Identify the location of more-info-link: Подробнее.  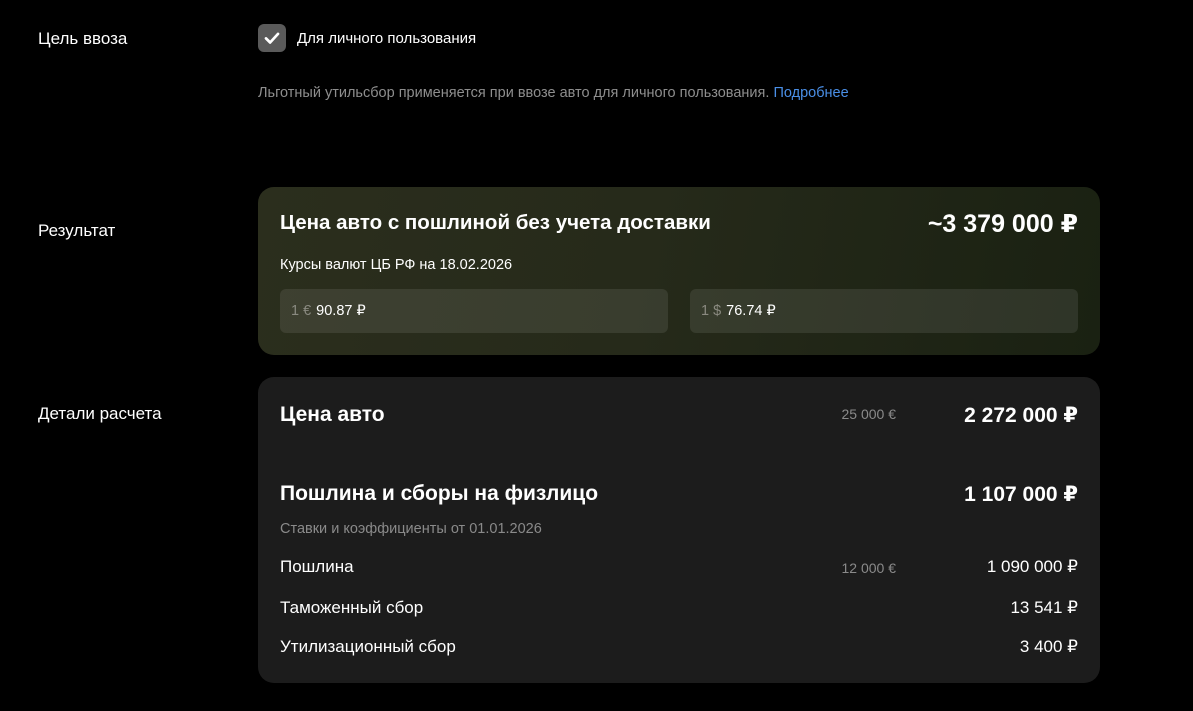
(810, 93).